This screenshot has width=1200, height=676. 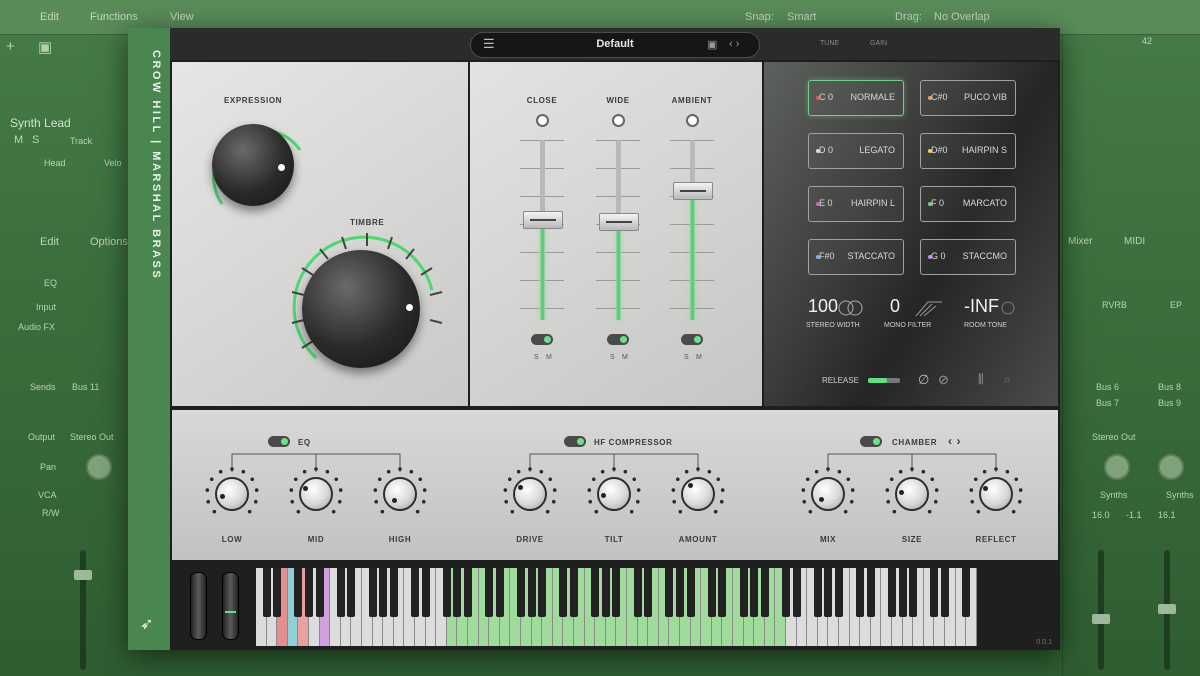 What do you see at coordinates (542, 120) in the screenshot?
I see `mic-close-led` at bounding box center [542, 120].